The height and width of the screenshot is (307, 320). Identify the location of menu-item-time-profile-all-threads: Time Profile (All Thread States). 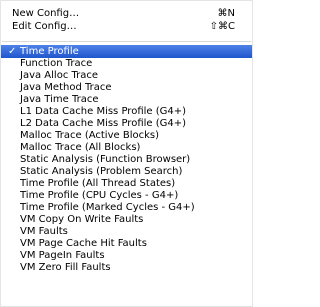
(126, 184).